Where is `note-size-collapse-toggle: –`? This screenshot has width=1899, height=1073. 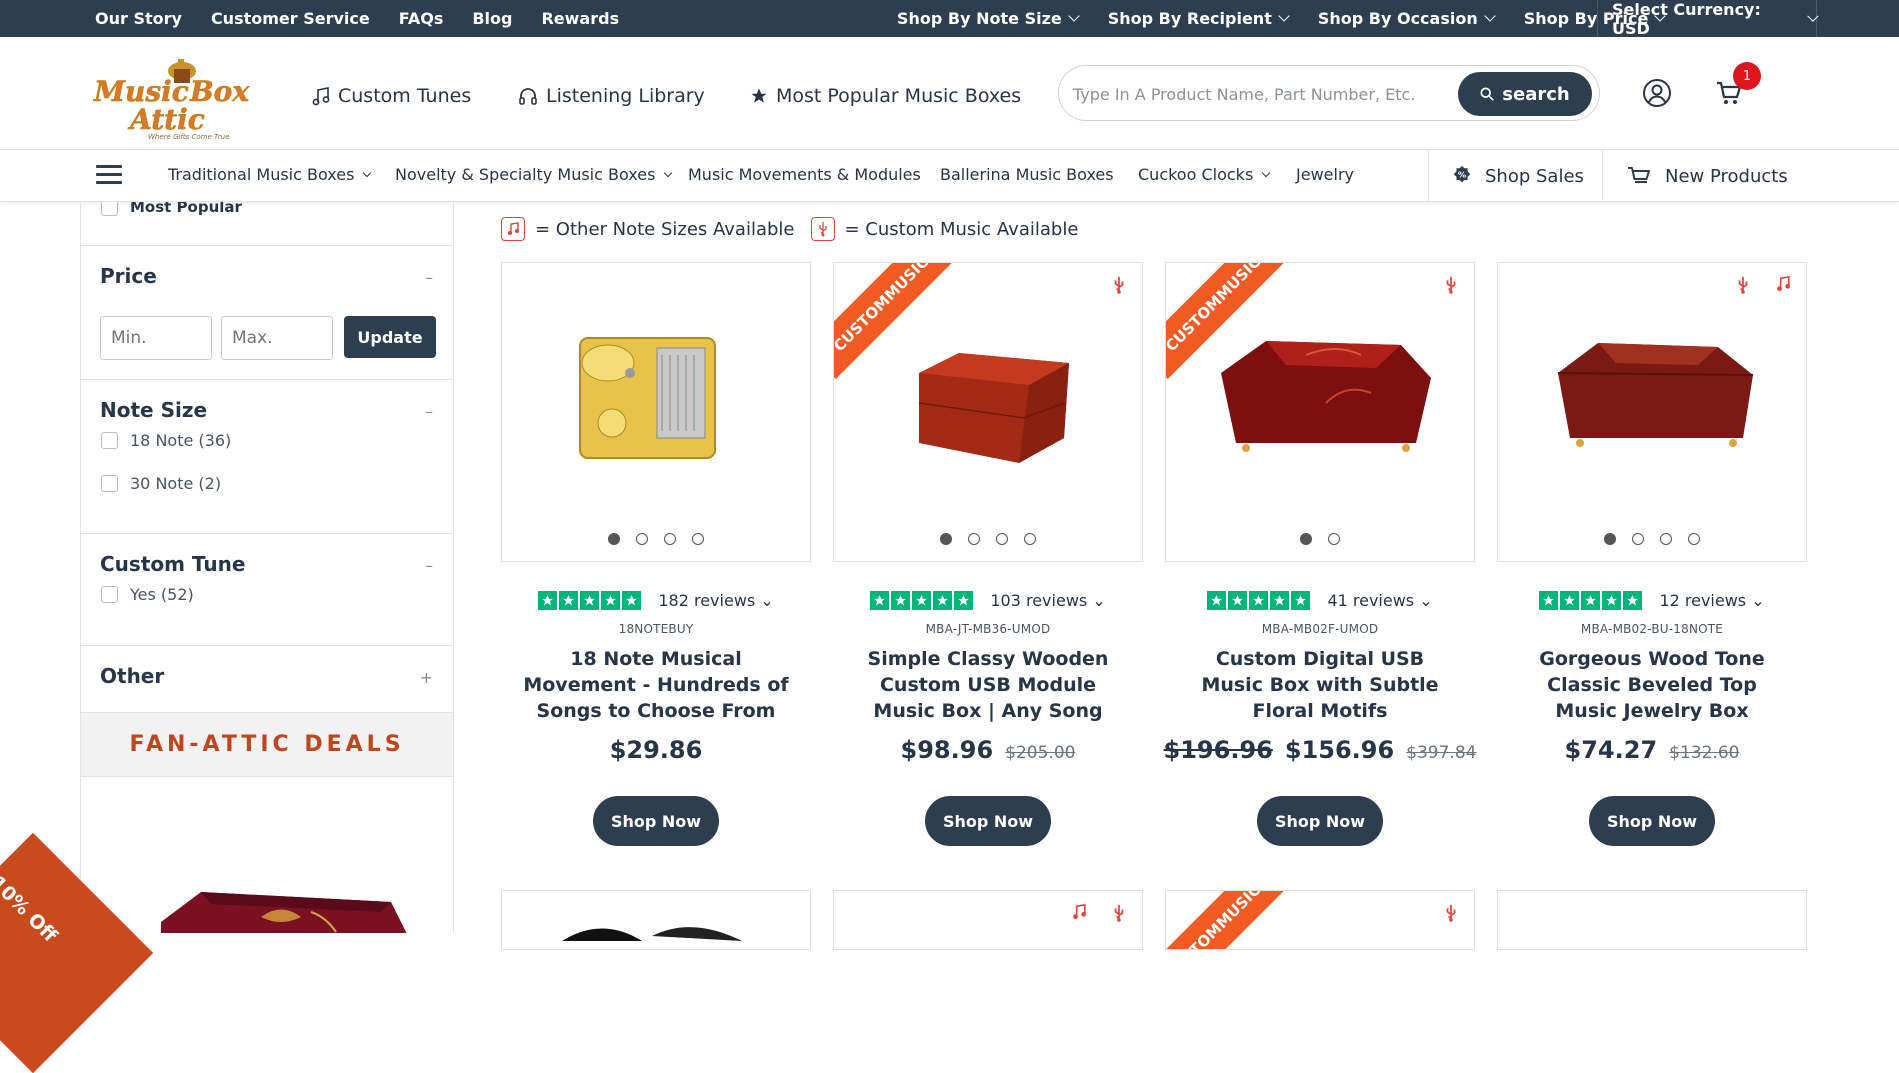 note-size-collapse-toggle: – is located at coordinates (429, 411).